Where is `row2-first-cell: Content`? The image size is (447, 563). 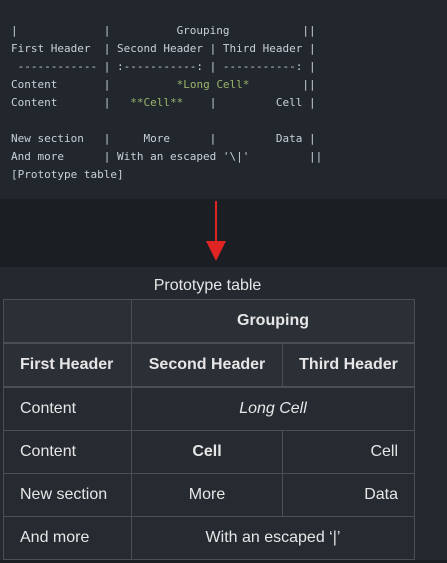 row2-first-cell: Content is located at coordinates (67, 452).